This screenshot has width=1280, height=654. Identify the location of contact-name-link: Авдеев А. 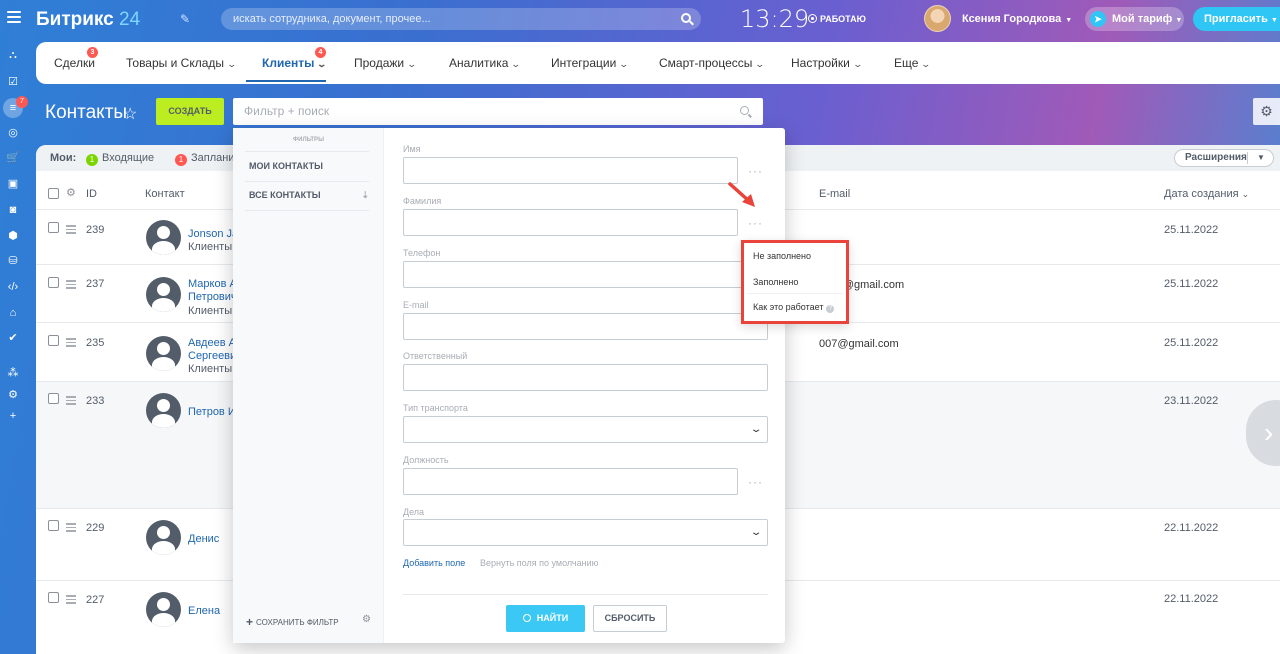
(212, 343).